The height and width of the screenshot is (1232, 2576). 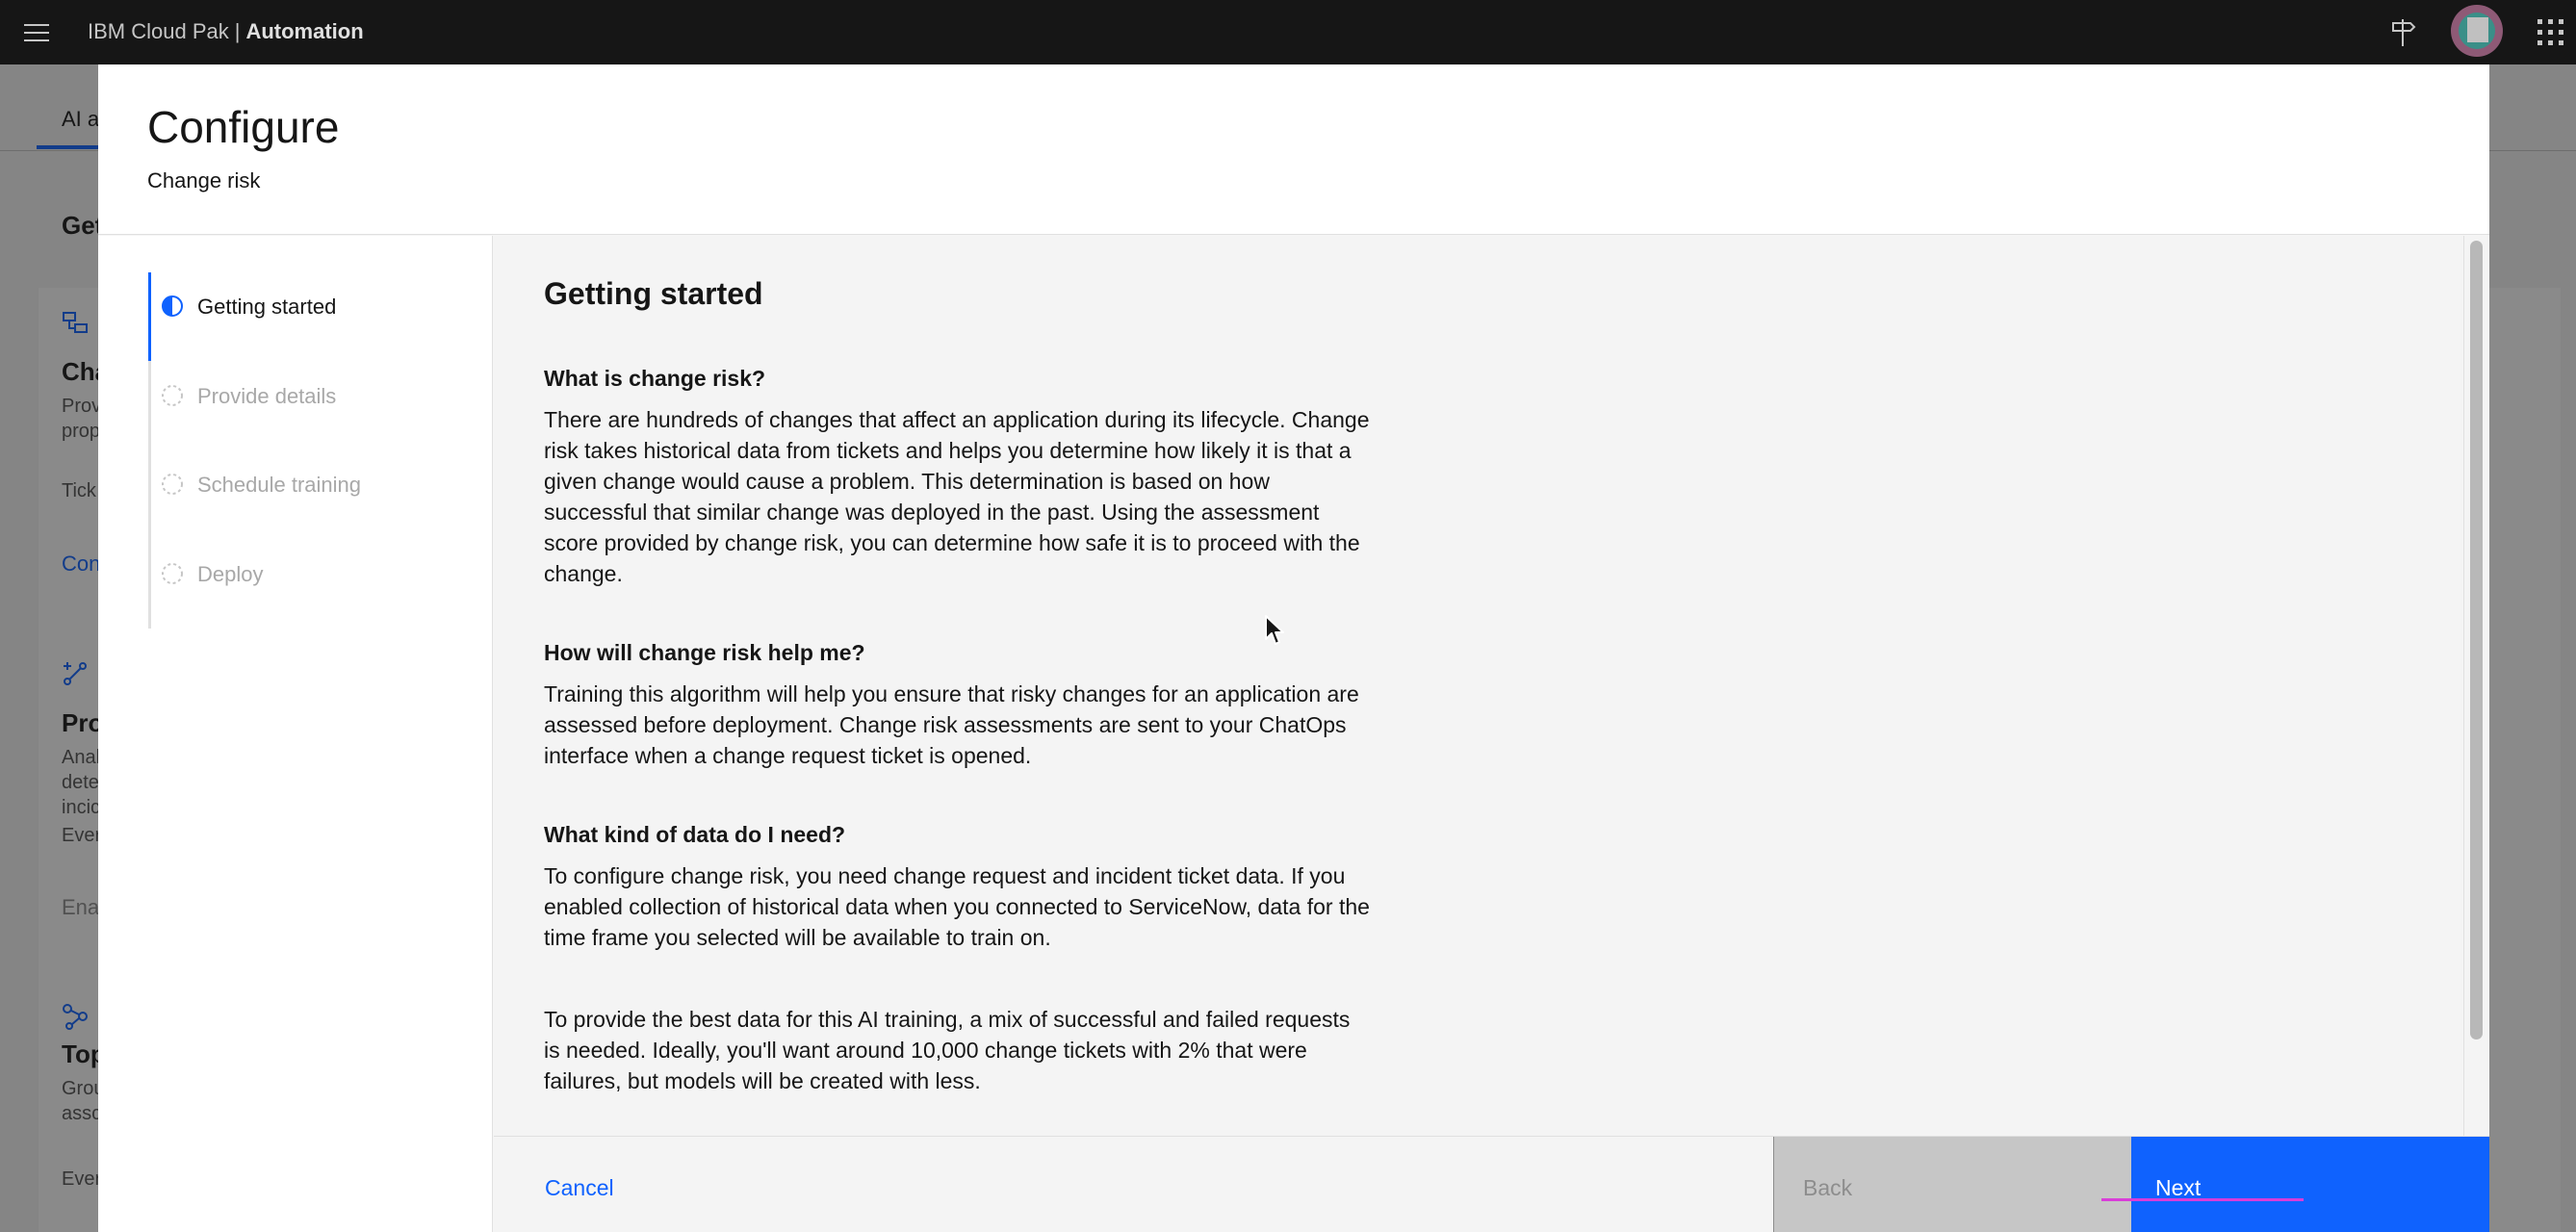 I want to click on next-button-label: Next, so click(x=2178, y=1187).